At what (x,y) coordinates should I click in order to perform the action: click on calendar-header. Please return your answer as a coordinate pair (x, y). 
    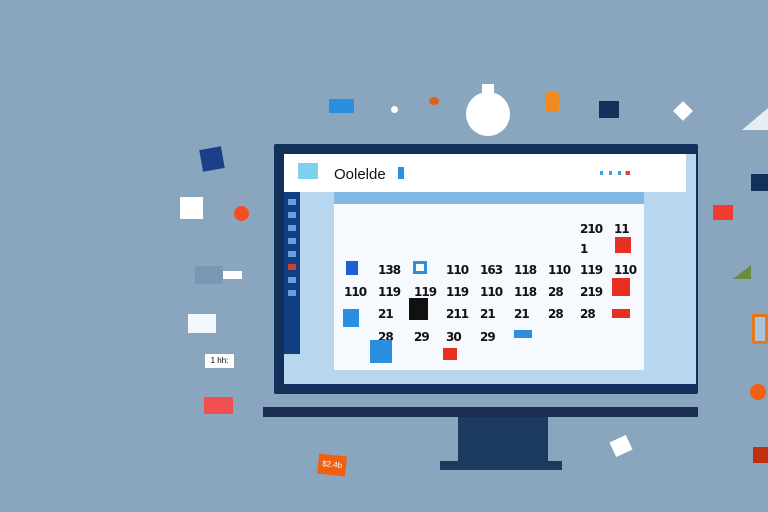
    Looking at the image, I should click on (489, 198).